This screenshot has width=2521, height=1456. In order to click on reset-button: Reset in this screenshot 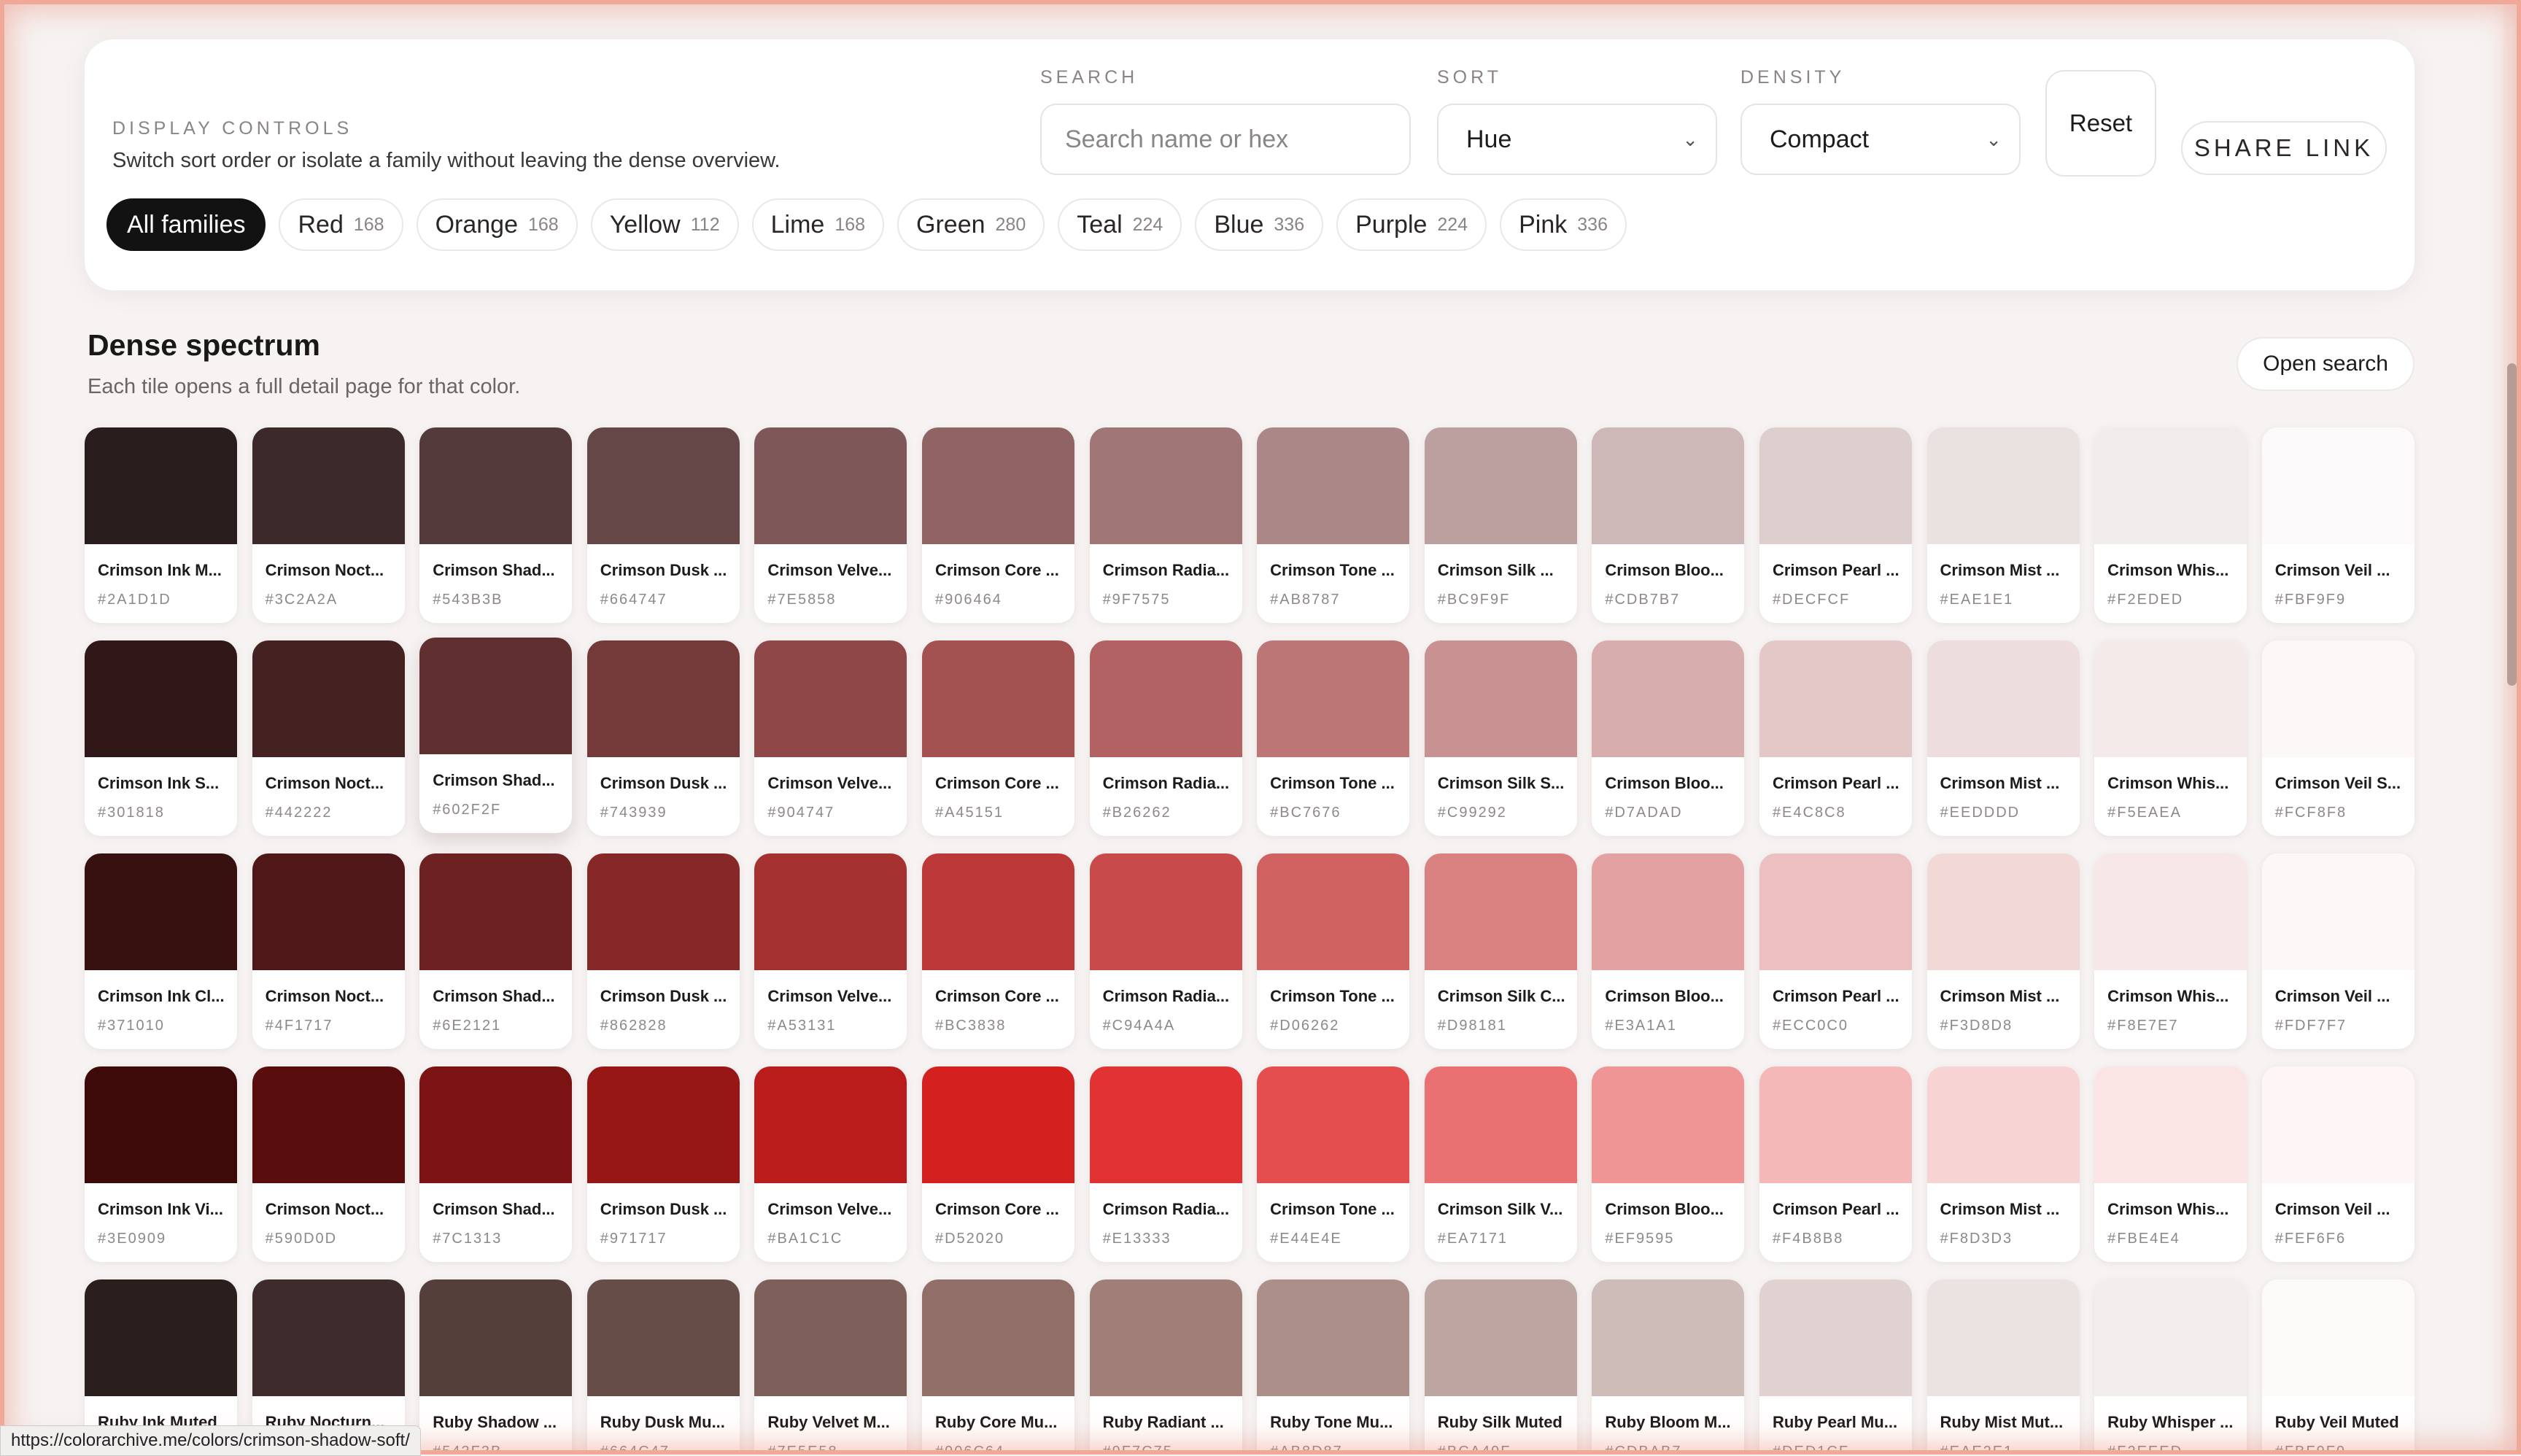, I will do `click(2100, 123)`.